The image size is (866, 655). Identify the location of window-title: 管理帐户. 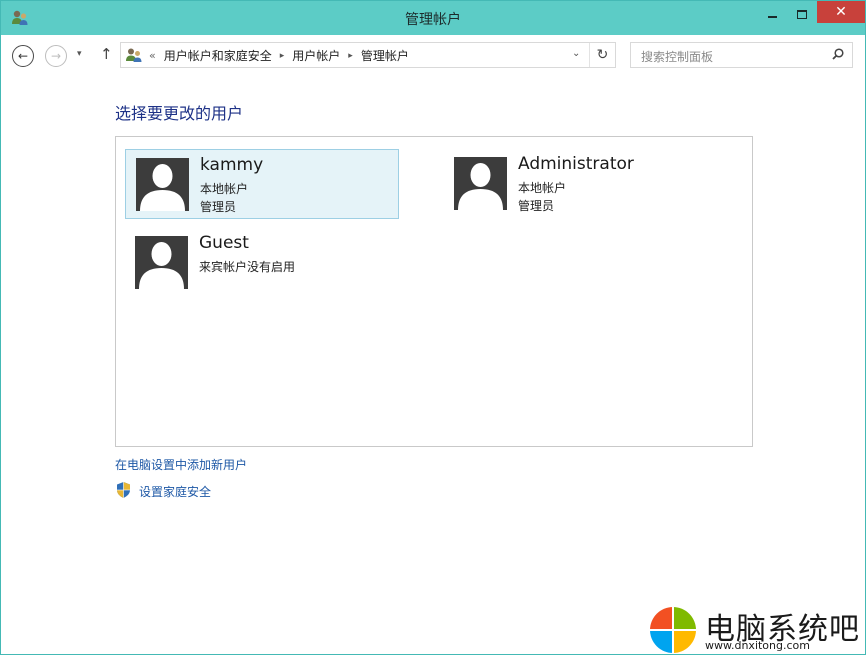
(433, 20).